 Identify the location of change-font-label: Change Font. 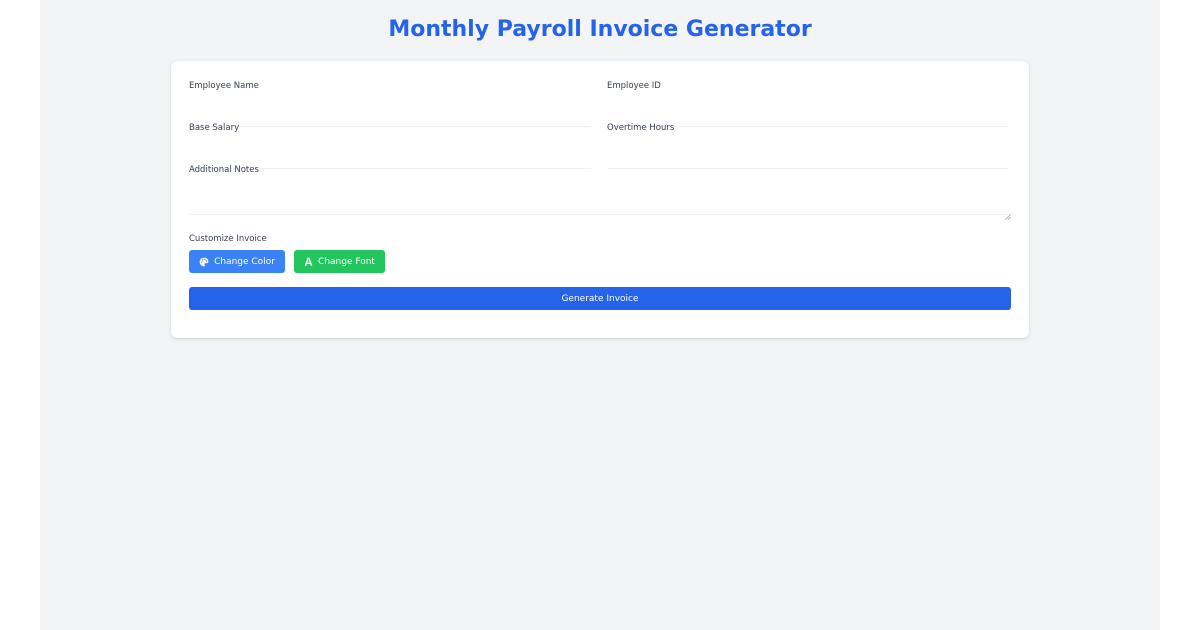
(346, 261).